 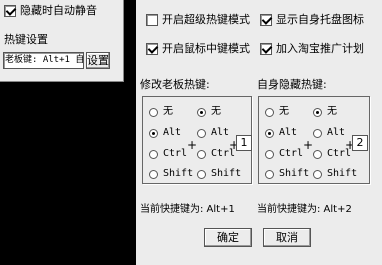 I want to click on boss-mod1-ctrl-label: Ctrl, so click(x=175, y=153).